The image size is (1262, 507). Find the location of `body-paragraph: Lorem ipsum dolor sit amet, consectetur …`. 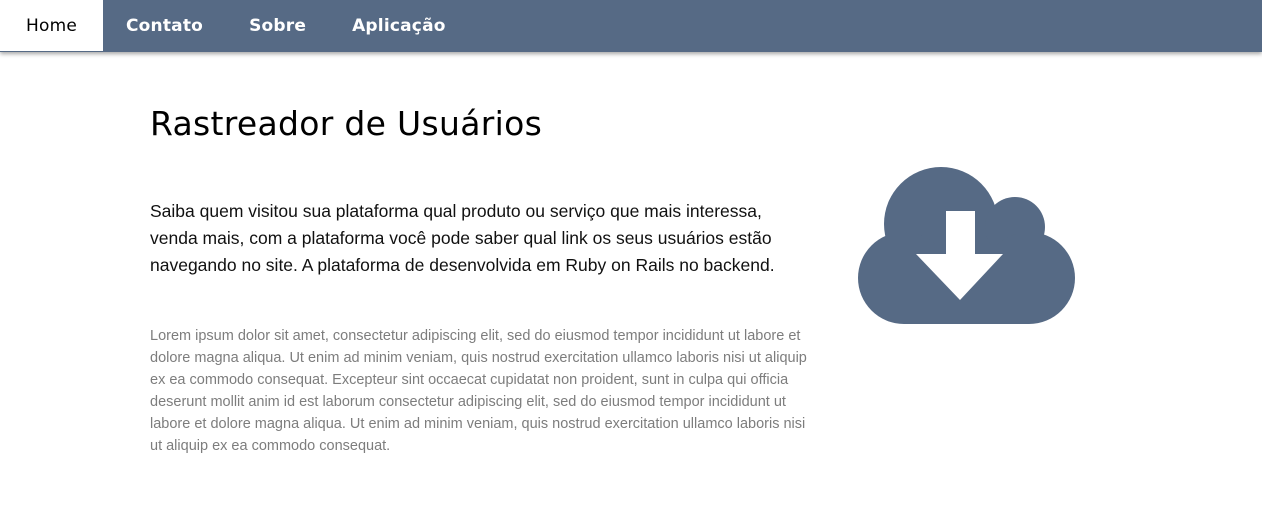

body-paragraph: Lorem ipsum dolor sit amet, consectetur … is located at coordinates (478, 391).